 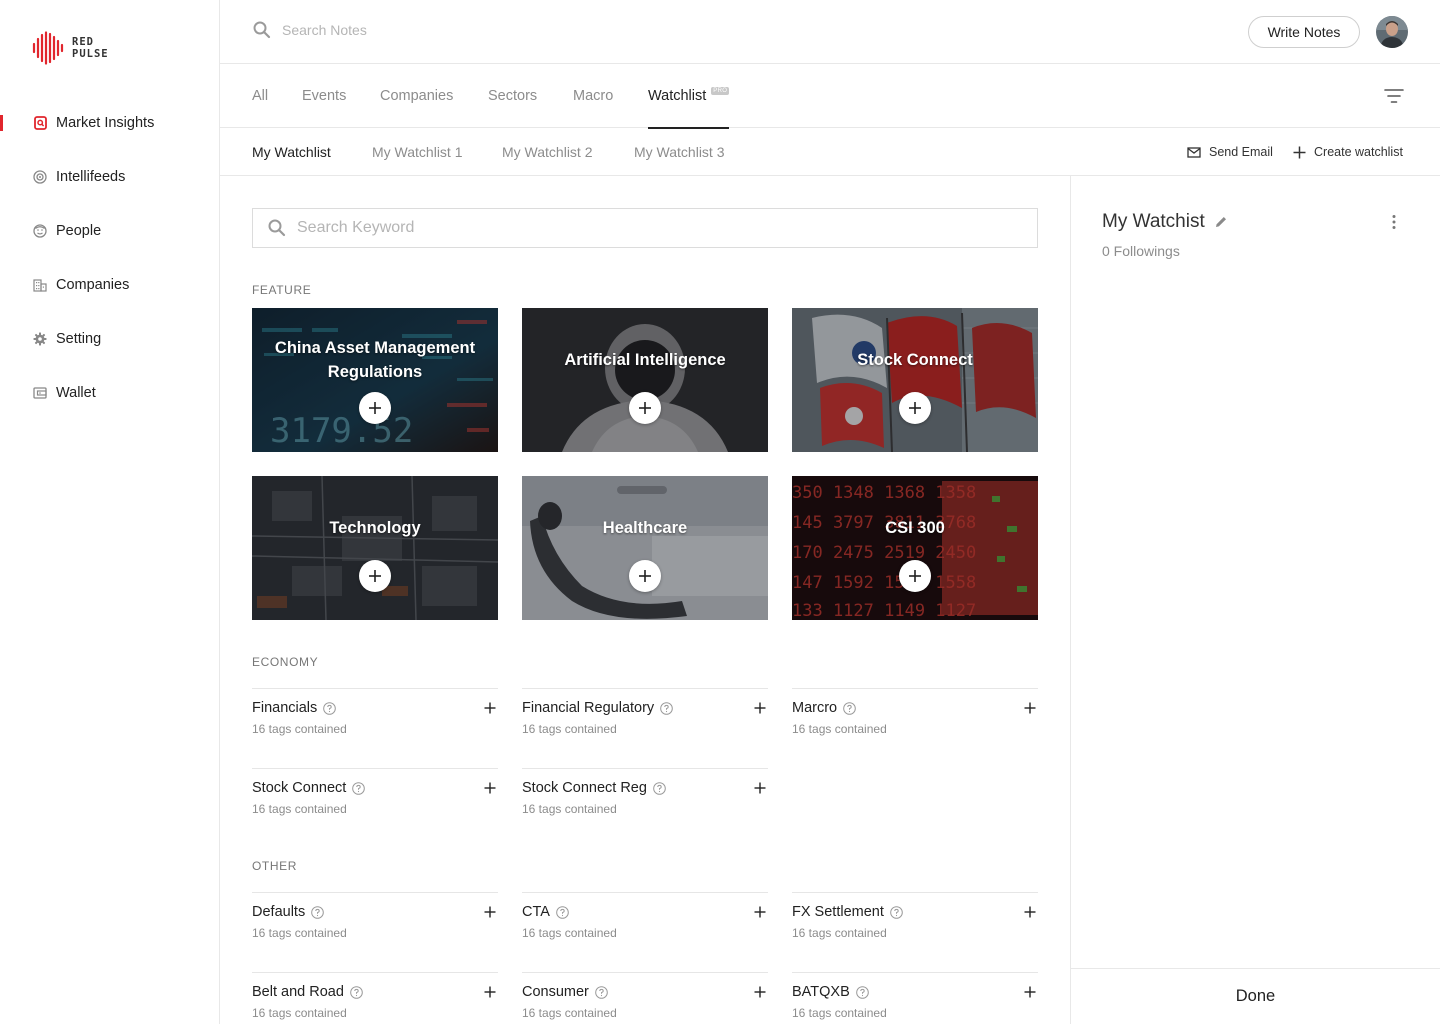 What do you see at coordinates (1230, 152) in the screenshot?
I see `send-email-button: Send Email` at bounding box center [1230, 152].